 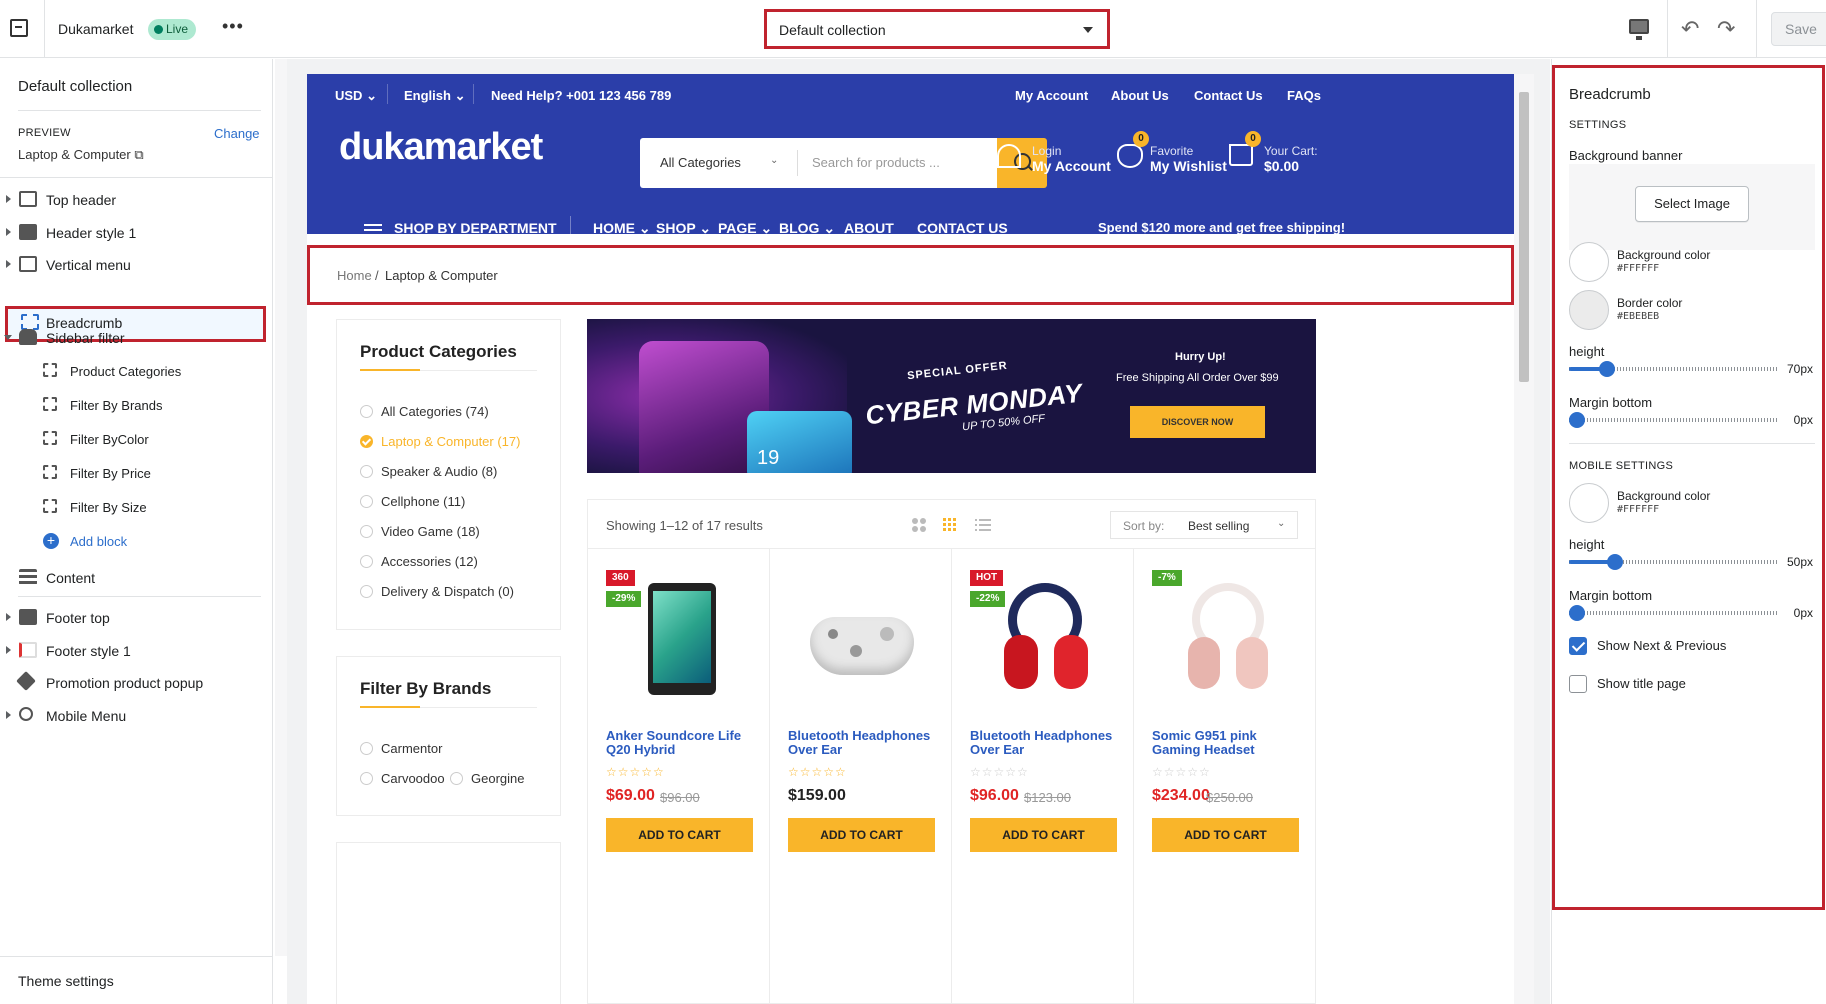 What do you see at coordinates (1726, 29) in the screenshot?
I see `redo-icon: ↷` at bounding box center [1726, 29].